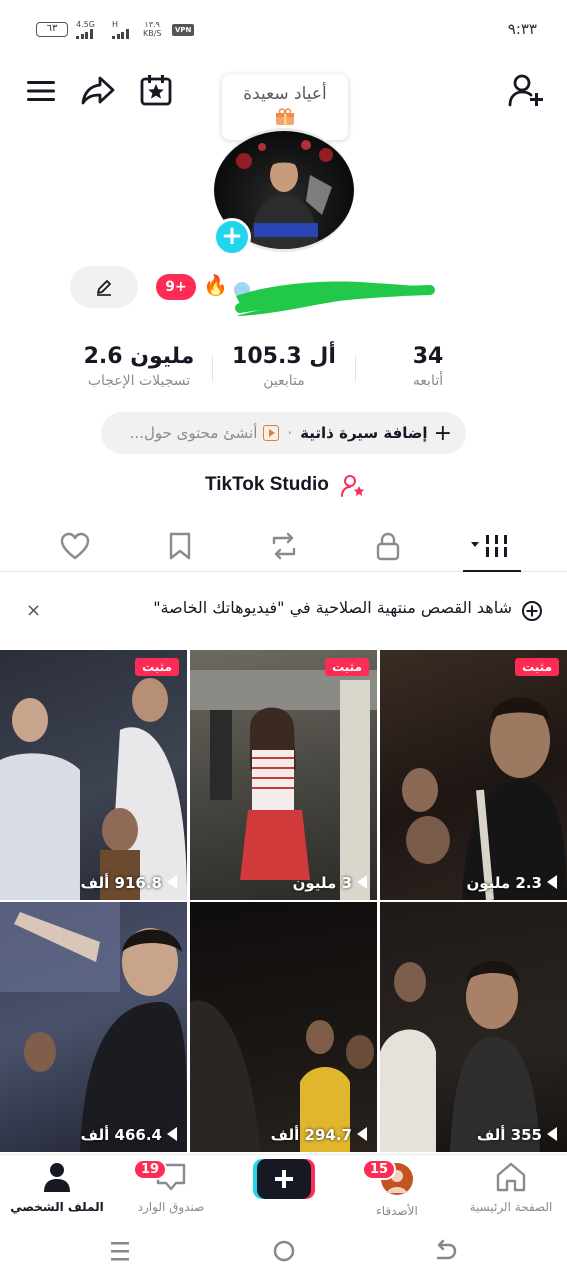  What do you see at coordinates (120, 1251) in the screenshot?
I see `recent-apps-icon` at bounding box center [120, 1251].